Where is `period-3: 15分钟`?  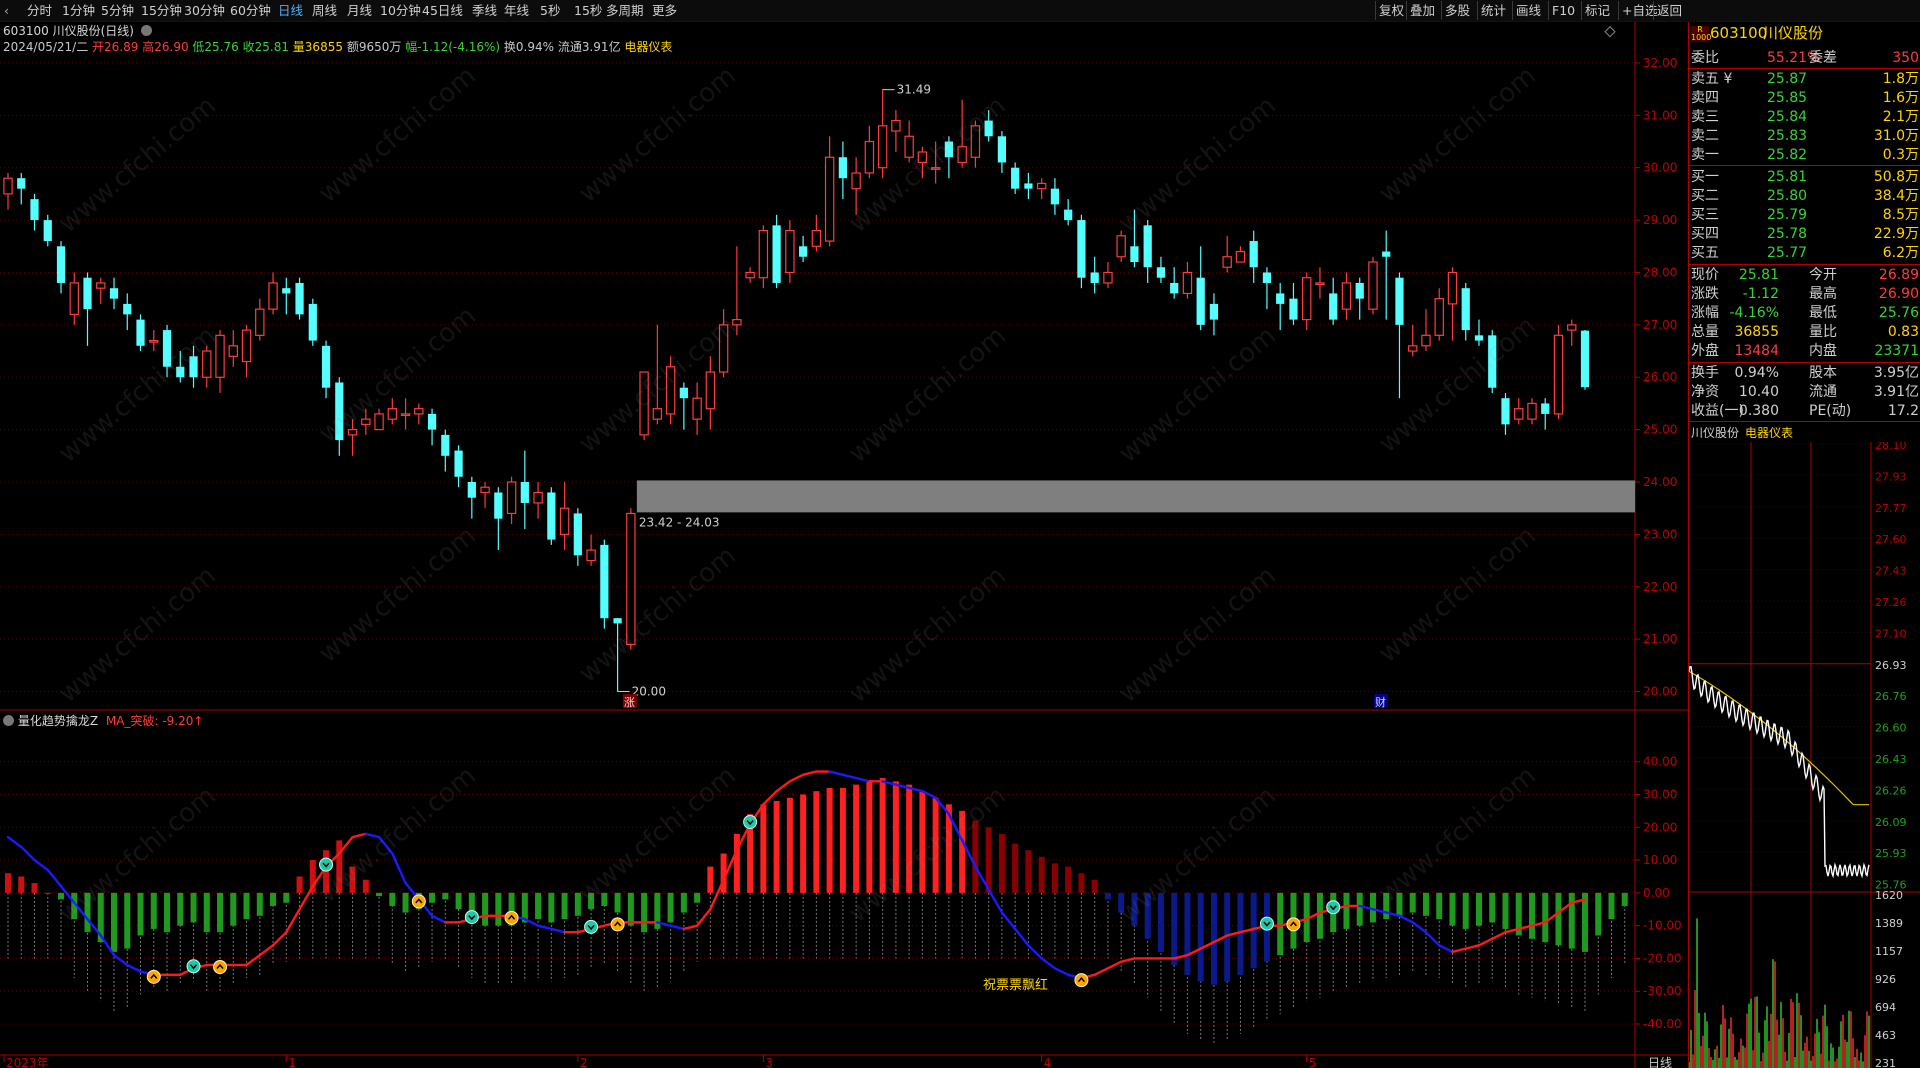 period-3: 15分钟 is located at coordinates (161, 10).